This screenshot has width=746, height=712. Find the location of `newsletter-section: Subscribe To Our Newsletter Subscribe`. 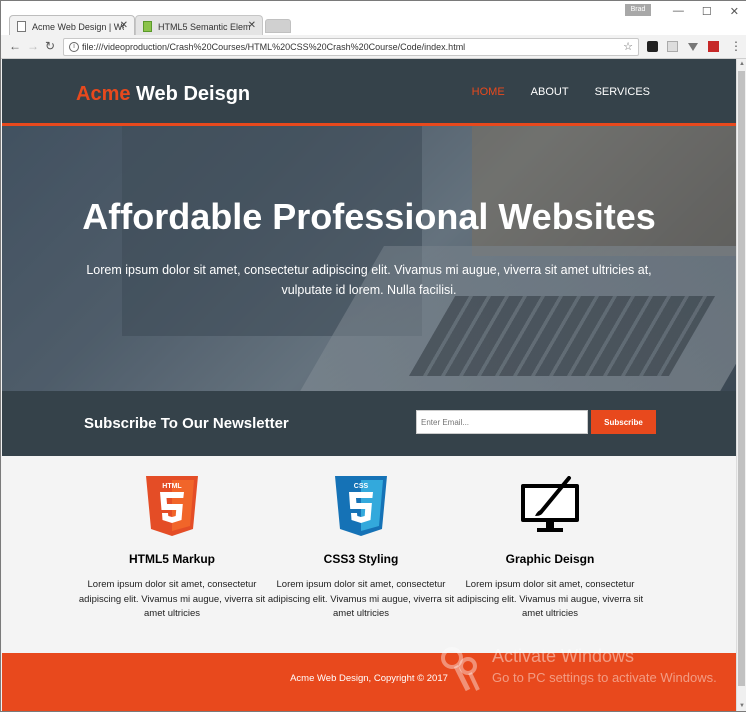

newsletter-section: Subscribe To Our Newsletter Subscribe is located at coordinates (369, 423).